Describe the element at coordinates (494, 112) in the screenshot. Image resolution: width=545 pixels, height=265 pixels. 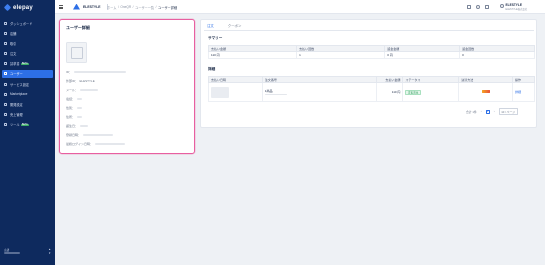
I see `next-page-button: ›` at that location.